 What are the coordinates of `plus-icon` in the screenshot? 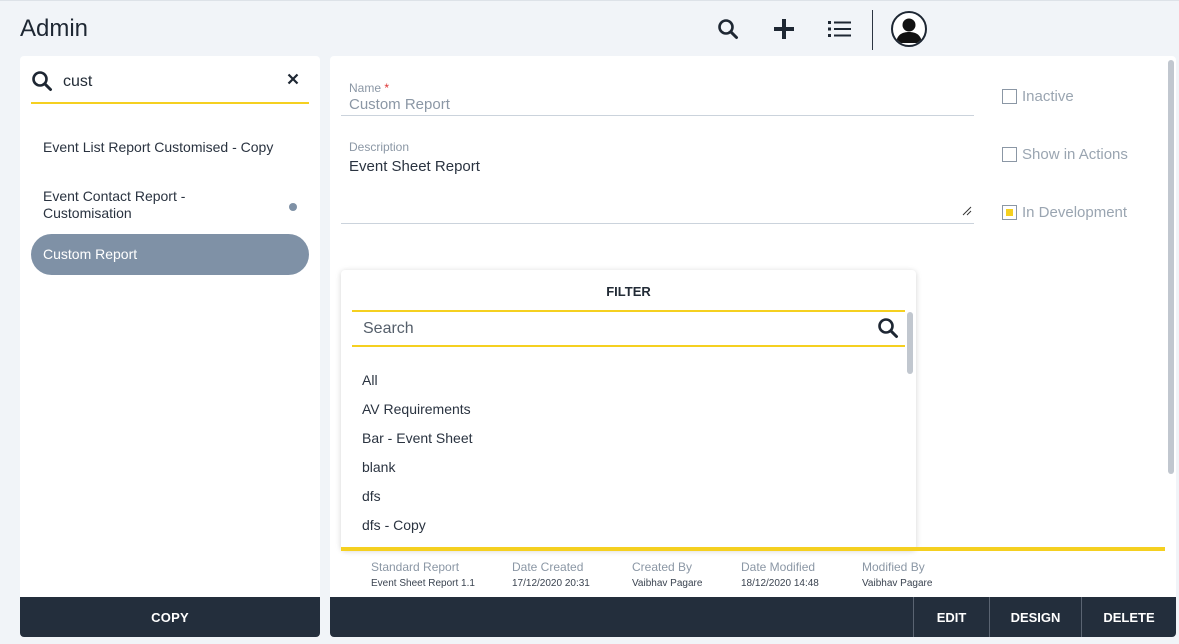 It's located at (784, 29).